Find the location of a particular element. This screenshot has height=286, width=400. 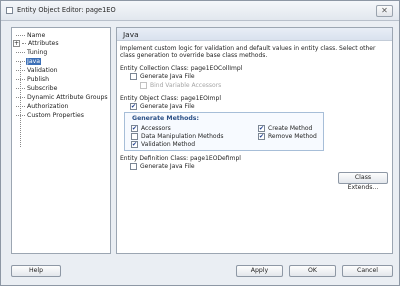

nav-item-label: Validation is located at coordinates (42, 70).